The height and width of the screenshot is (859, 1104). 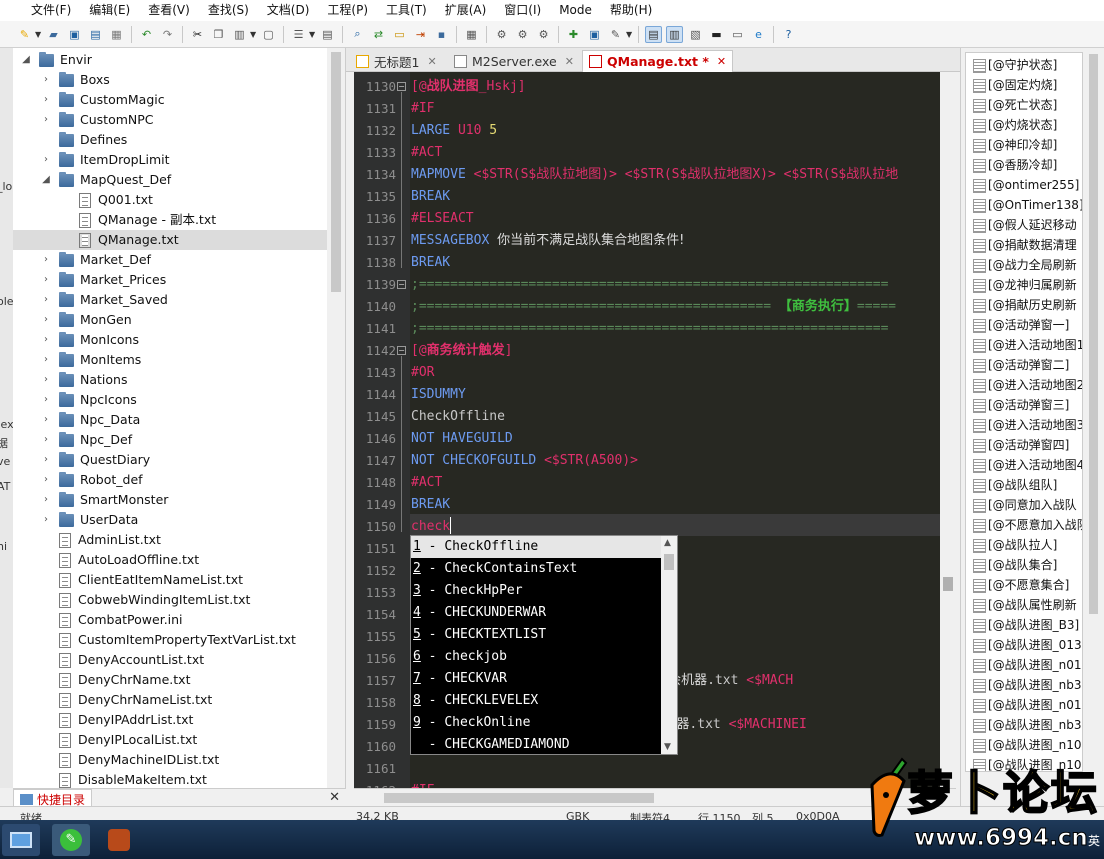 I want to click on function-list-item: [@战队进图_0131, so click(x=1027, y=645).